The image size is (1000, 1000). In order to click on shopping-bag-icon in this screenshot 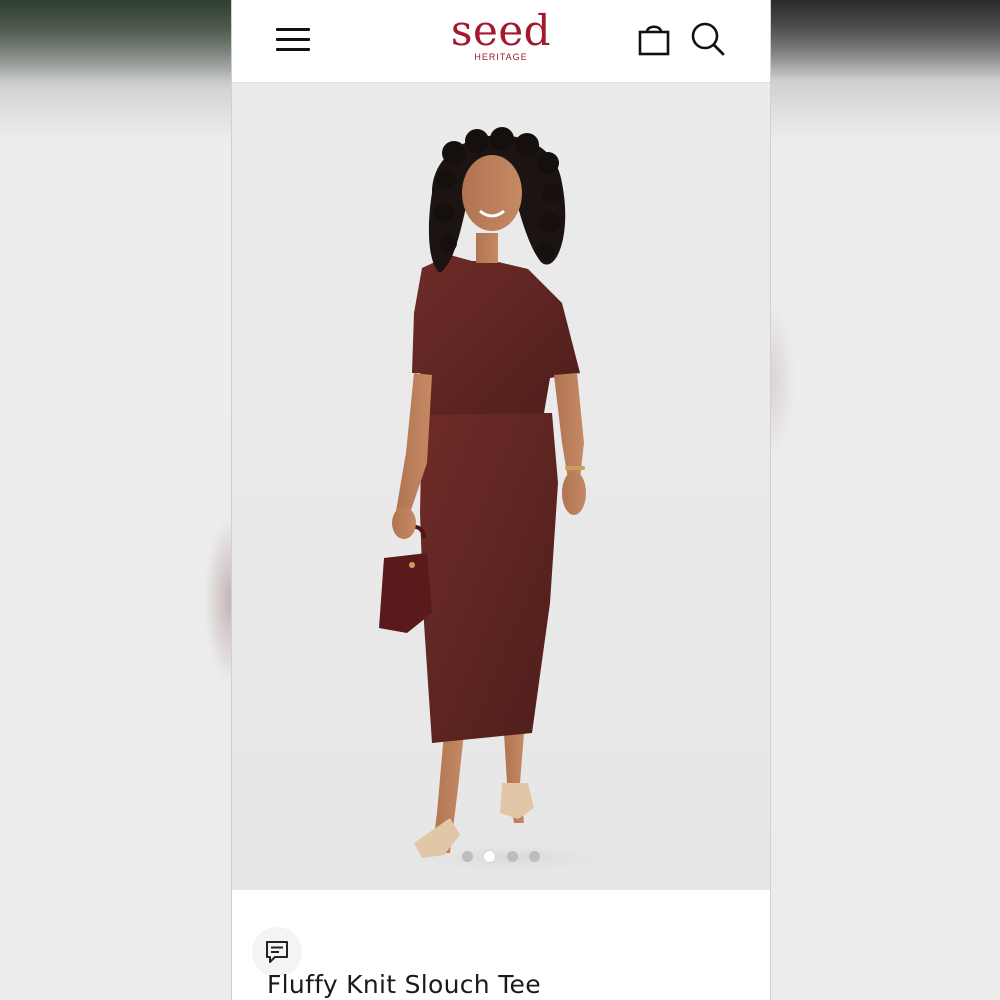, I will do `click(654, 39)`.